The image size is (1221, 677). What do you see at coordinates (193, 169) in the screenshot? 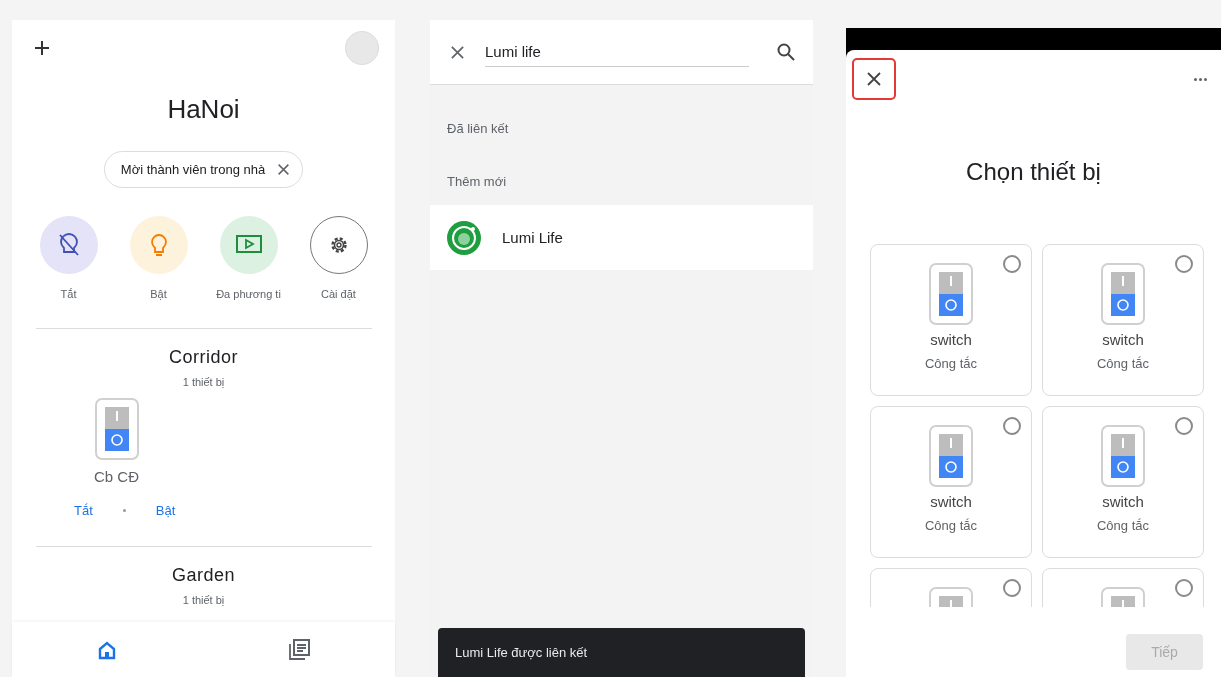
I see `invite-chip-label: Mời thành viên trong nhà` at bounding box center [193, 169].